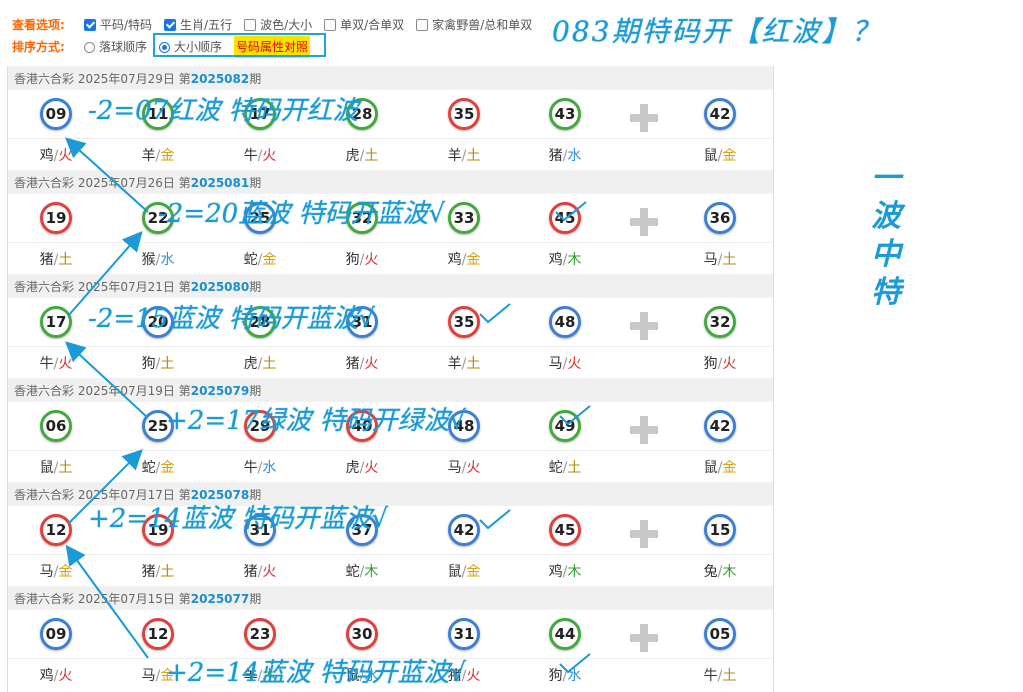  Describe the element at coordinates (302, 214) in the screenshot. I see `handwritten-note: -2=20蓝波 特码开蓝波√` at that location.